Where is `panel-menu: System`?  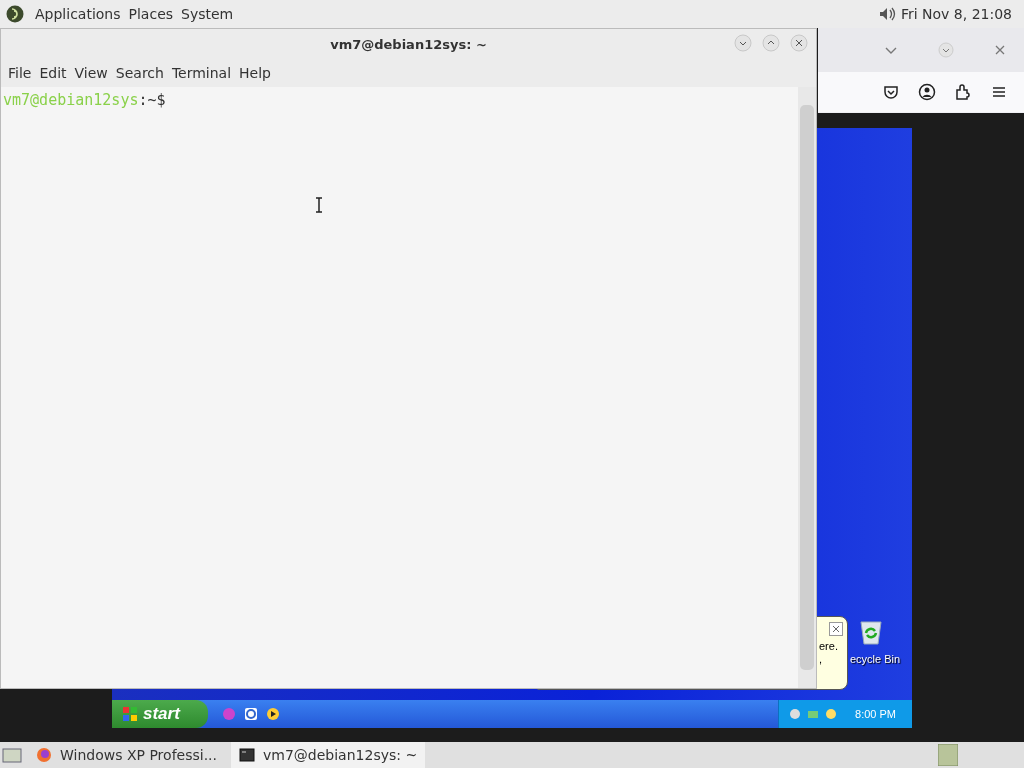
panel-menu: System is located at coordinates (207, 14).